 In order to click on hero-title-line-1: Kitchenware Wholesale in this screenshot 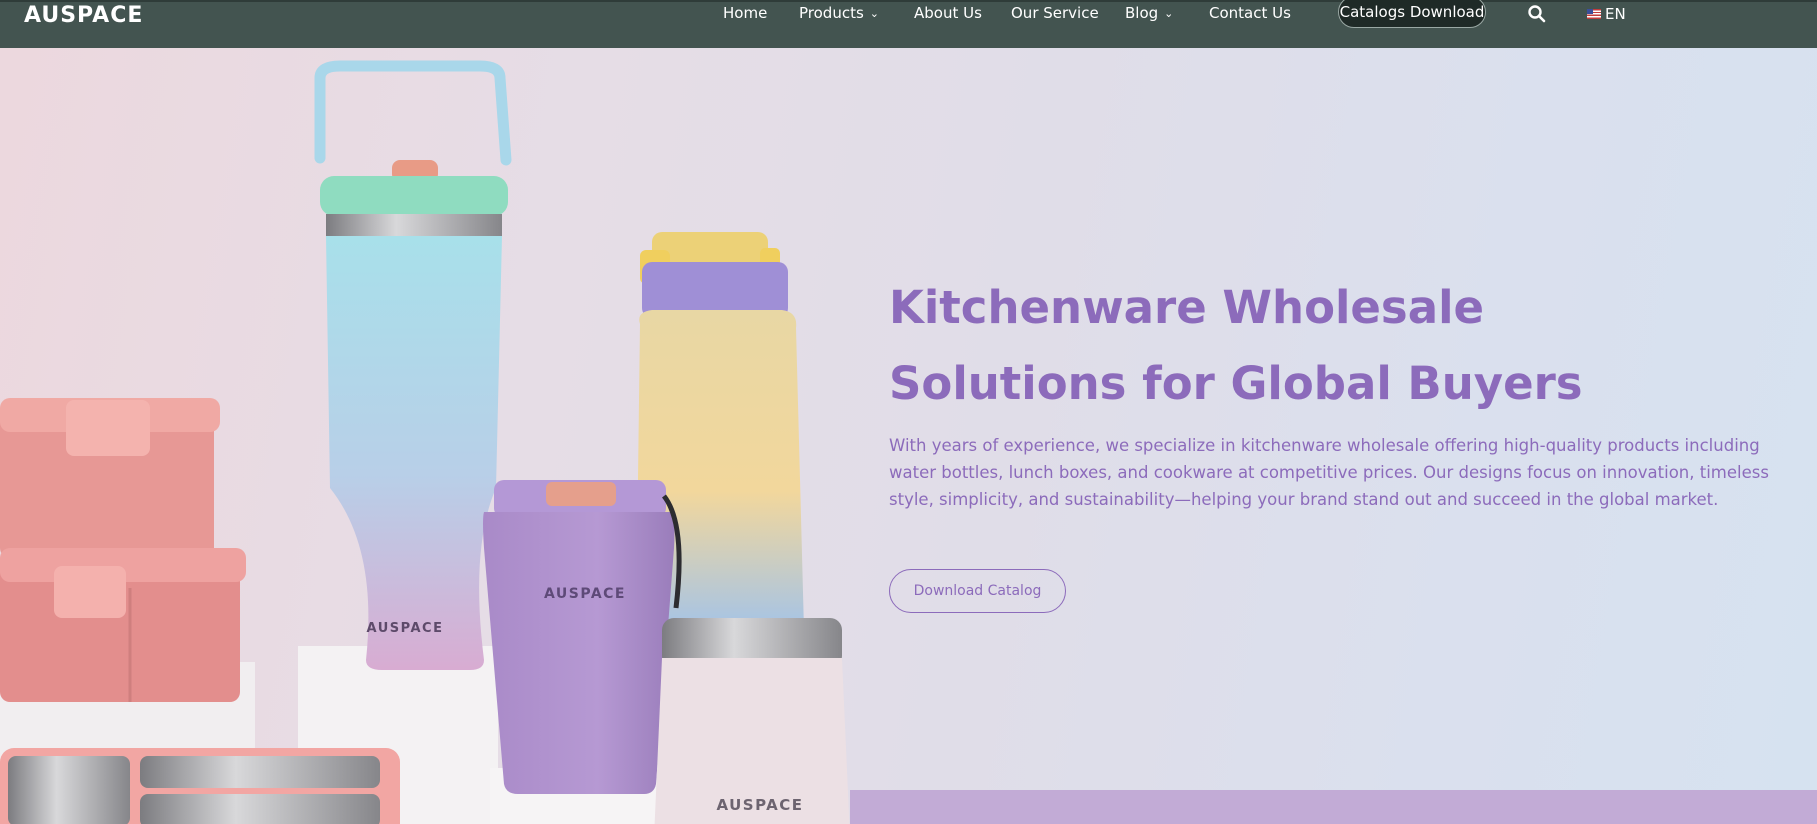, I will do `click(1187, 307)`.